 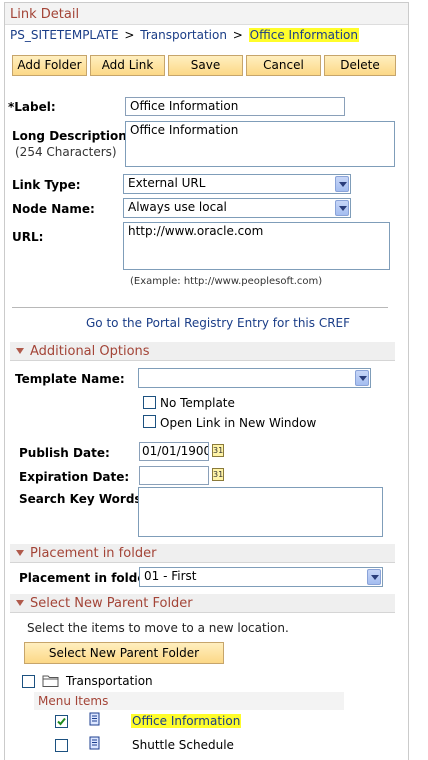 I want to click on placement-header: Placement in folder, so click(x=202, y=553).